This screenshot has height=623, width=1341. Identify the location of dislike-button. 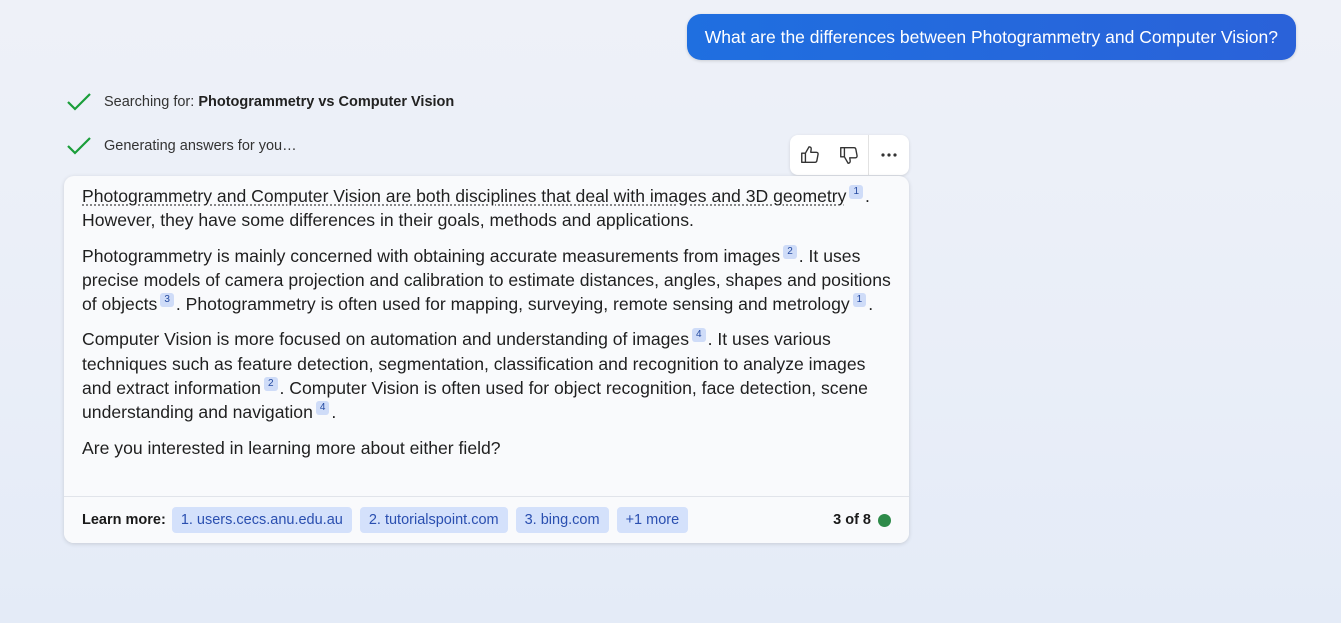
(848, 155).